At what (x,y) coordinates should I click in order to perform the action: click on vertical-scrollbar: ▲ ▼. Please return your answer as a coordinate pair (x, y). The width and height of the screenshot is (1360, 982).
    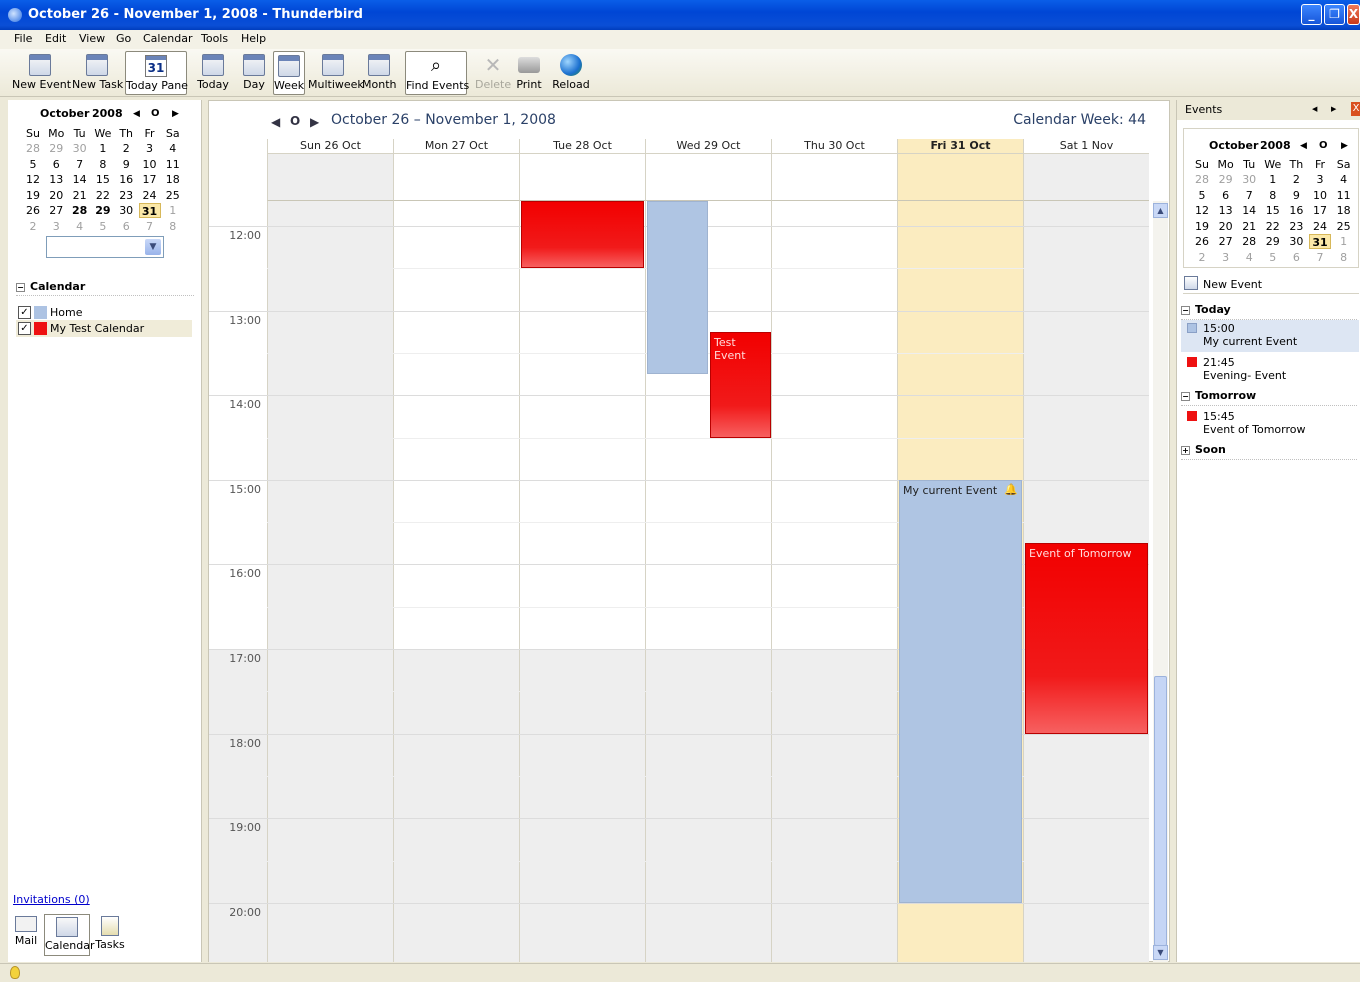
    Looking at the image, I should click on (1160, 581).